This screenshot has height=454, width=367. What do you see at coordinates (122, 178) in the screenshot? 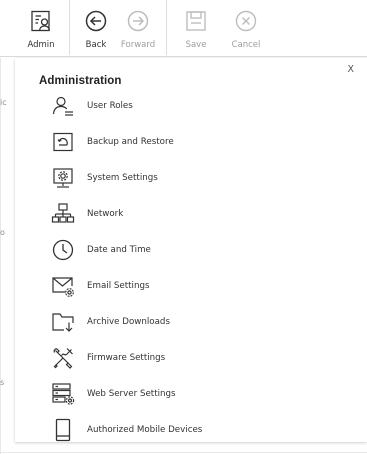
I see `menu-item-label: System Settings` at bounding box center [122, 178].